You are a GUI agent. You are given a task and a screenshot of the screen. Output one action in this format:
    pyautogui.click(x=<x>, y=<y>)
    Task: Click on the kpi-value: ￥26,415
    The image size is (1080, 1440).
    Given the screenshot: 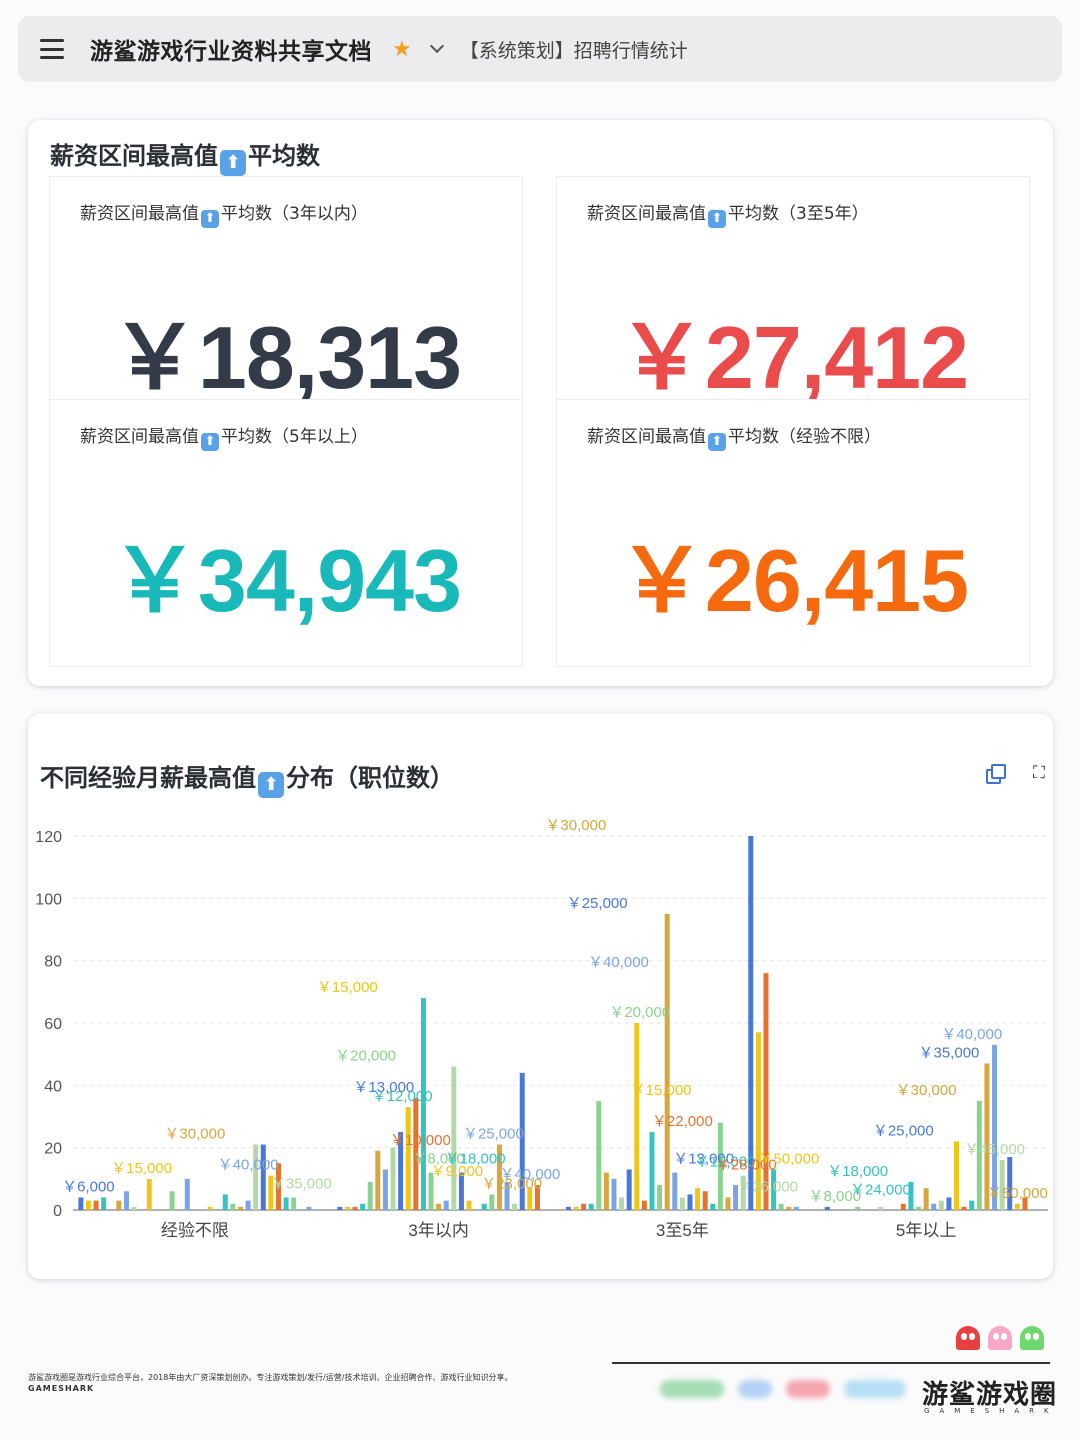 What is the action you would take?
    pyautogui.click(x=793, y=580)
    